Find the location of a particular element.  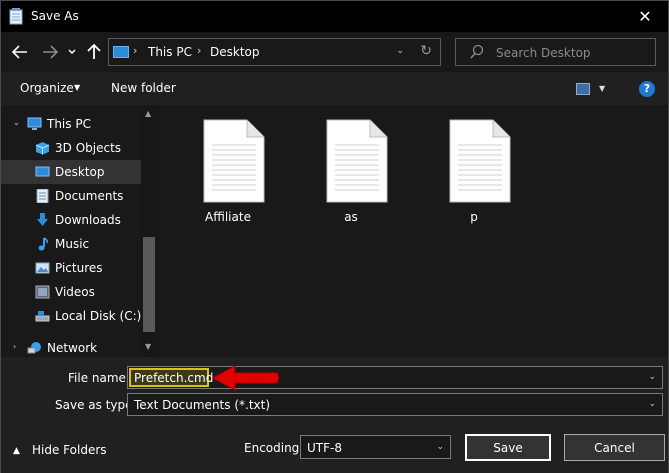

close-icon: ✕ is located at coordinates (645, 16).